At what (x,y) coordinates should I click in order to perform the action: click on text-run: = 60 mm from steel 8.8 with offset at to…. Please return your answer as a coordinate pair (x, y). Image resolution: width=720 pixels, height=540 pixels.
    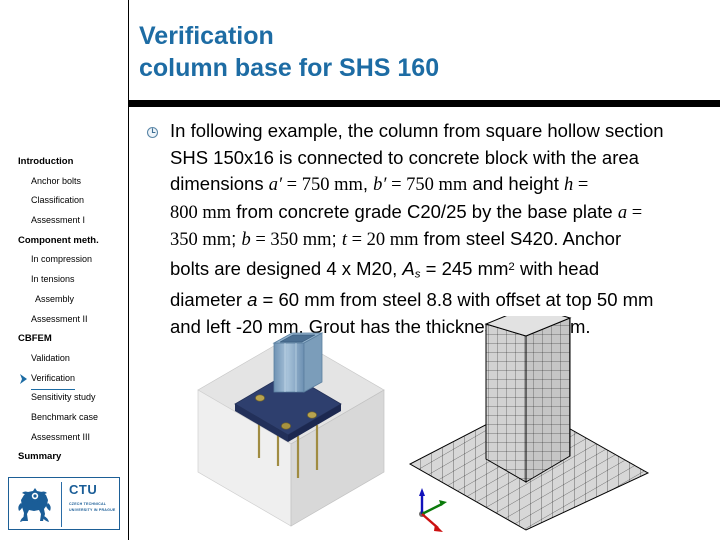
    Looking at the image, I should click on (455, 300).